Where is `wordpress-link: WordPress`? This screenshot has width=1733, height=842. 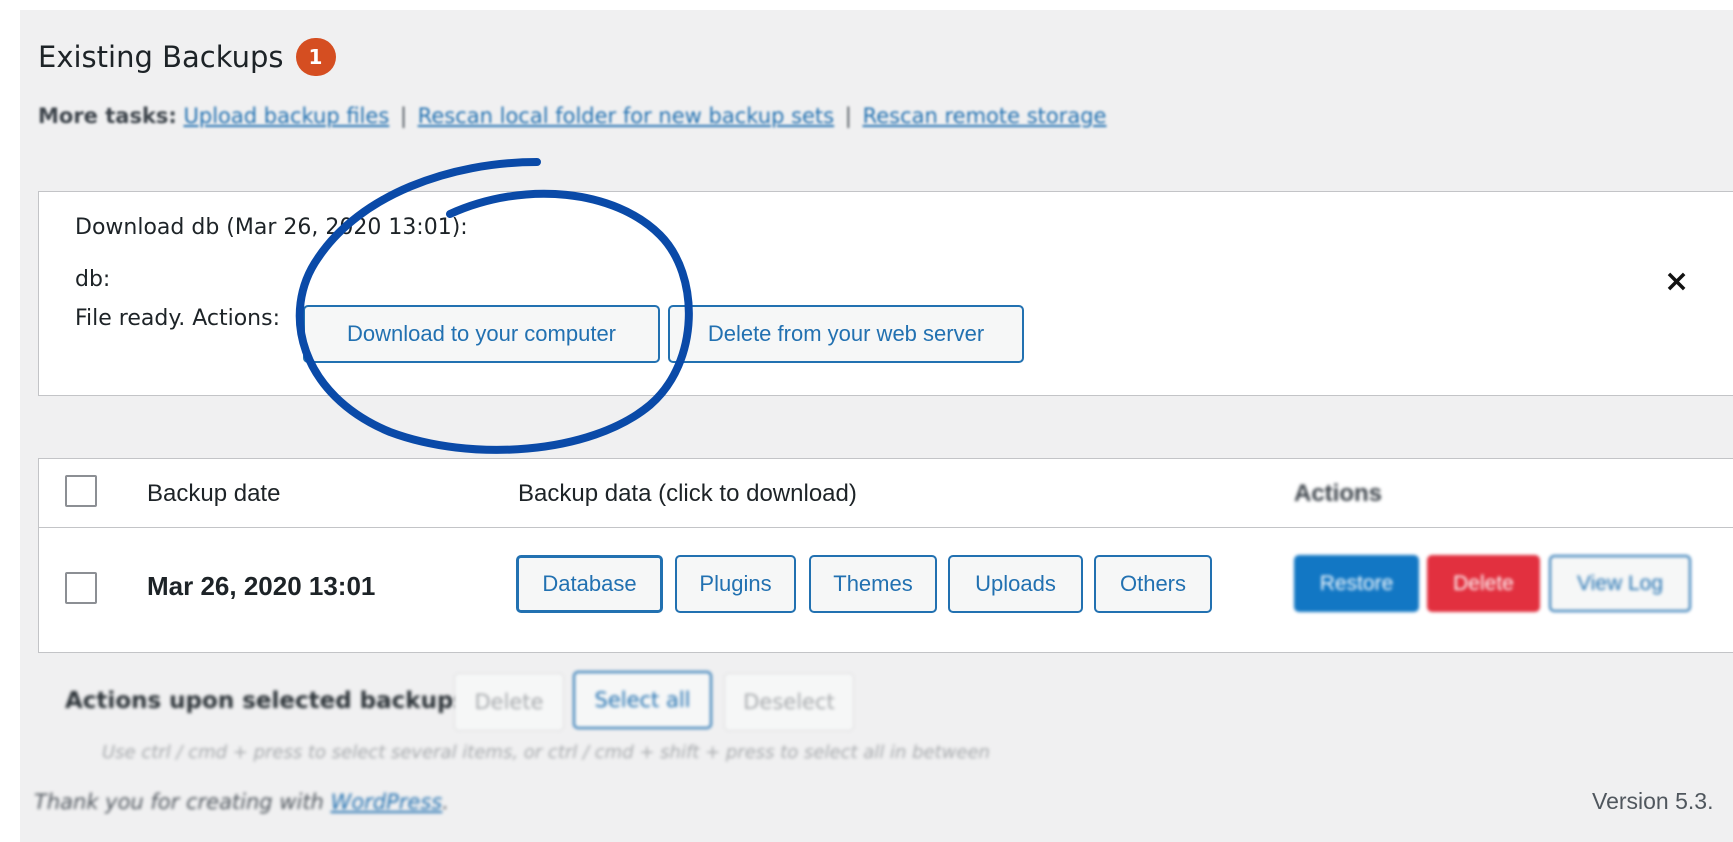 wordpress-link: WordPress is located at coordinates (387, 802).